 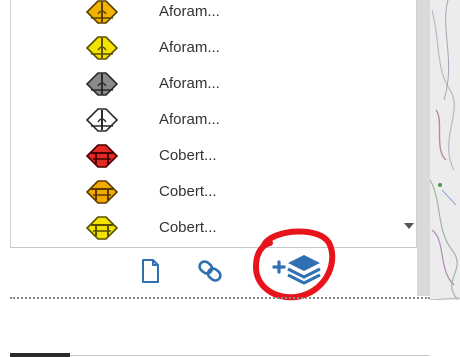 I want to click on add-layer-icon, so click(x=294, y=264).